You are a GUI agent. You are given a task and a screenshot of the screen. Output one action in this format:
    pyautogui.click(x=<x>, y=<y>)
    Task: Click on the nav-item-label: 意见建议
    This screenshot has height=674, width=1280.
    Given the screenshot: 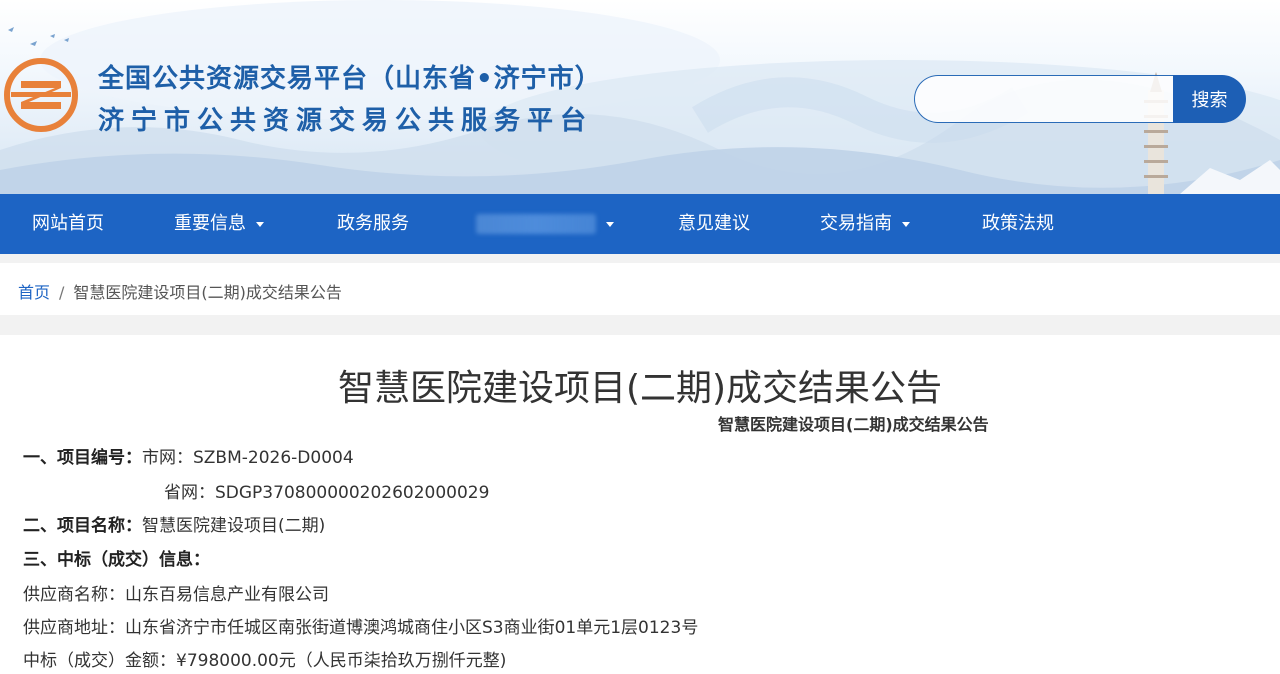 What is the action you would take?
    pyautogui.click(x=714, y=223)
    